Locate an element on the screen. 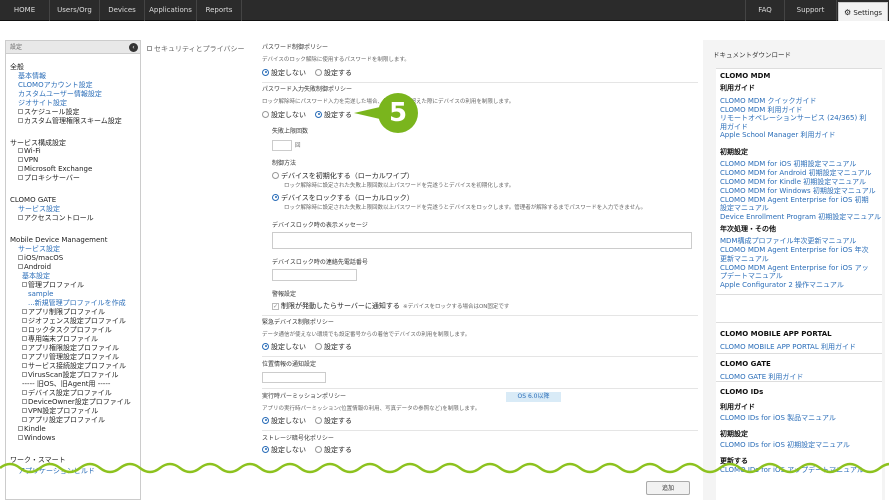 Image resolution: width=889 pixels, height=500 pixels. wipe-radio: デバイスを初期化する（ローカルワイプ） is located at coordinates (343, 175).